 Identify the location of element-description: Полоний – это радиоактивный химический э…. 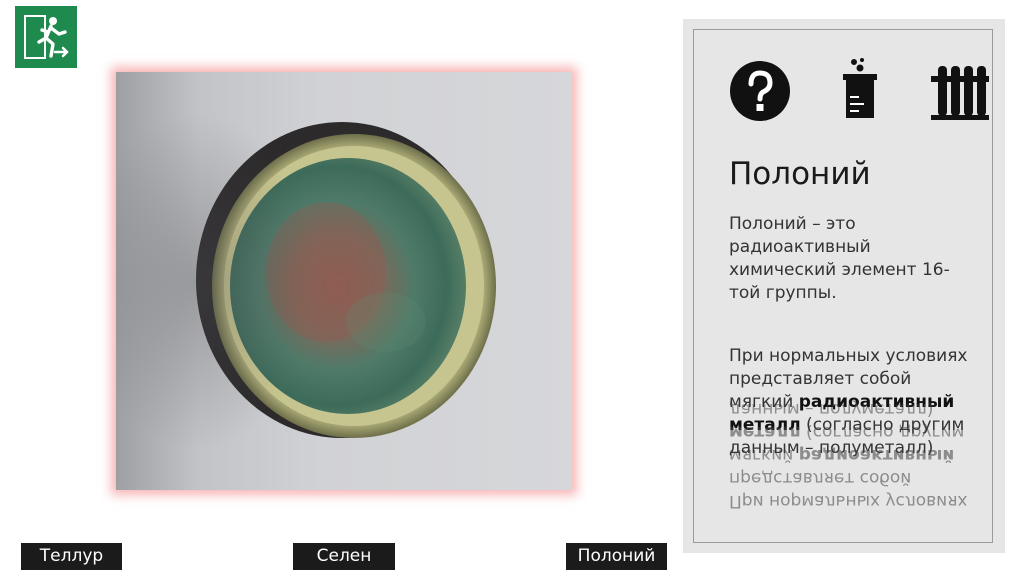
(839, 258).